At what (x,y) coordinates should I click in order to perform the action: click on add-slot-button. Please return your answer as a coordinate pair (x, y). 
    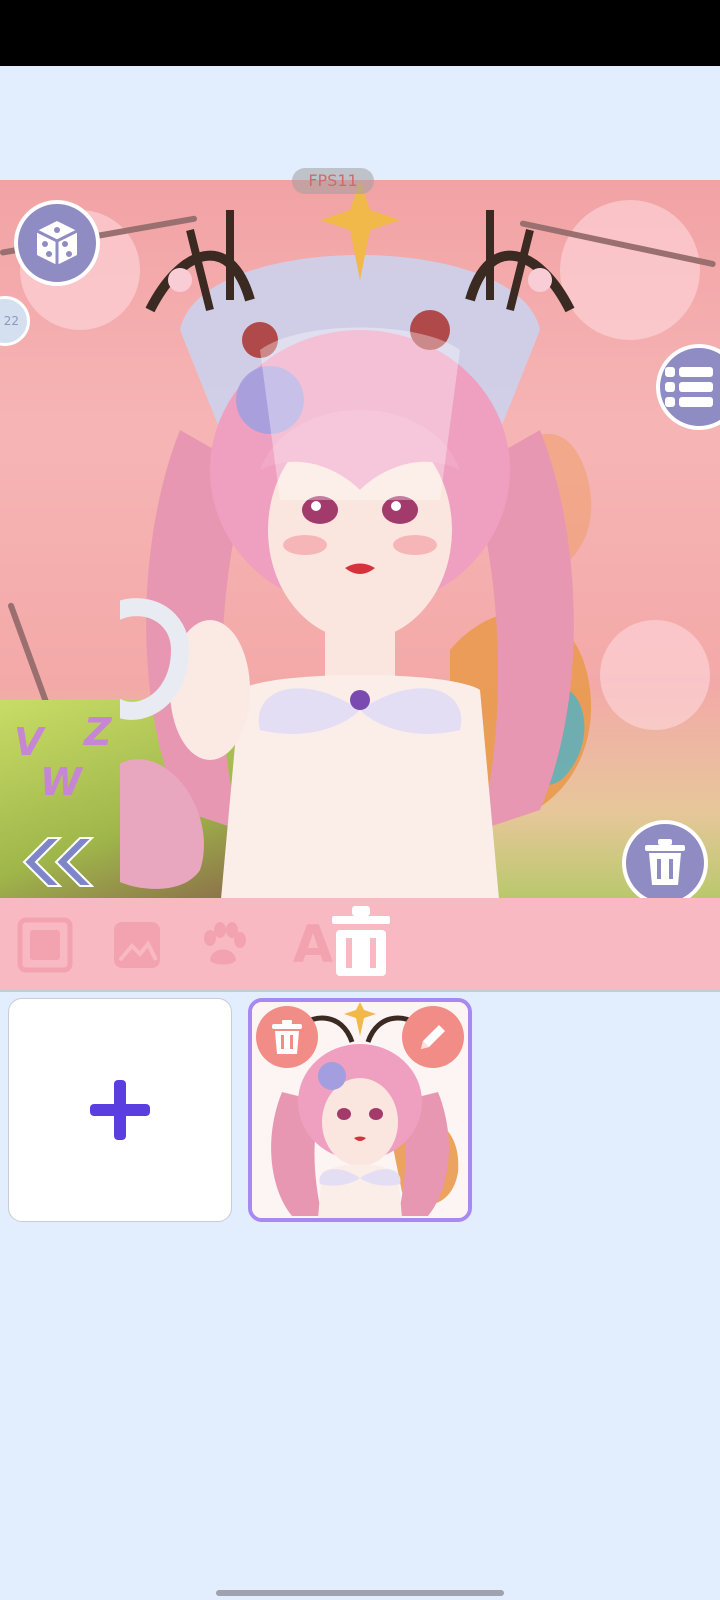
    Looking at the image, I should click on (120, 1110).